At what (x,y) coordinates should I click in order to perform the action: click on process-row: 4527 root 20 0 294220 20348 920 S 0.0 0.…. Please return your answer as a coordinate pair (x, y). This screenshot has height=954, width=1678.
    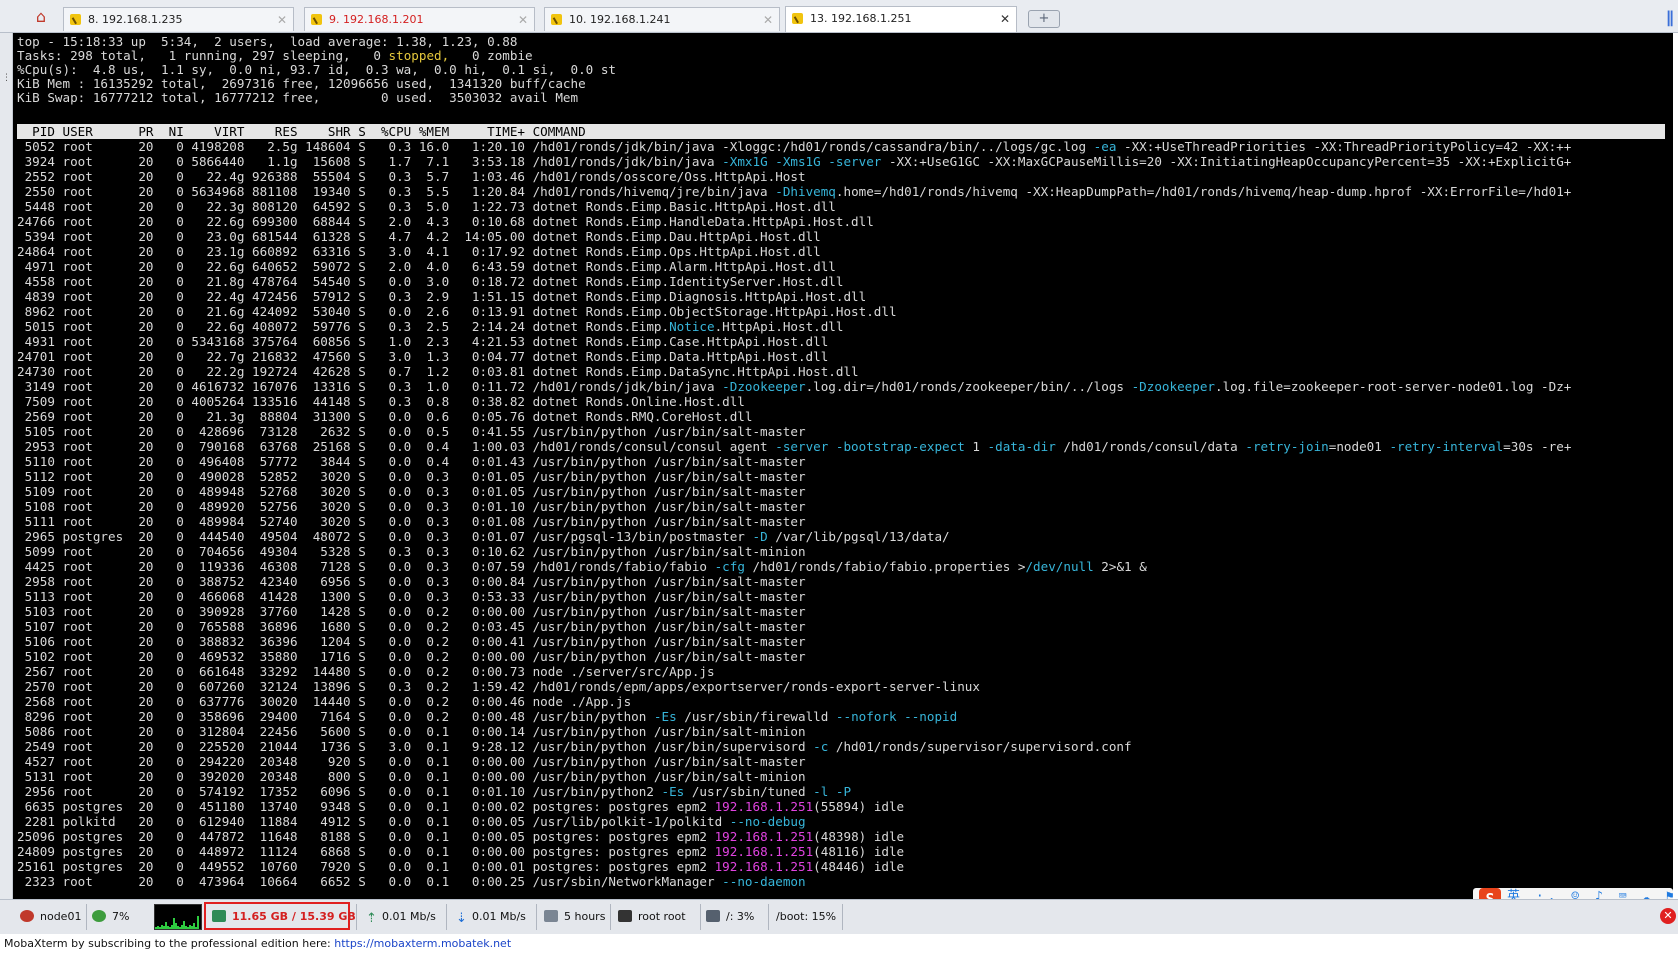
    Looking at the image, I should click on (845, 761).